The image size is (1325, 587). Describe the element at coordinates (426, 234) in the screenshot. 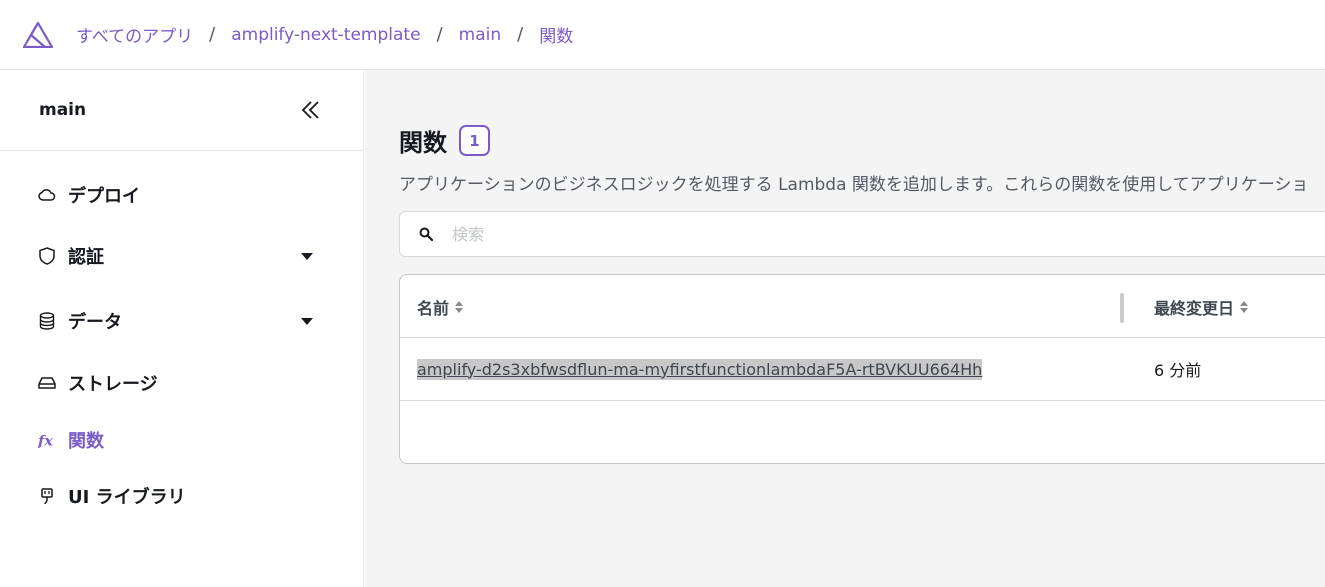

I see `search-icon` at that location.